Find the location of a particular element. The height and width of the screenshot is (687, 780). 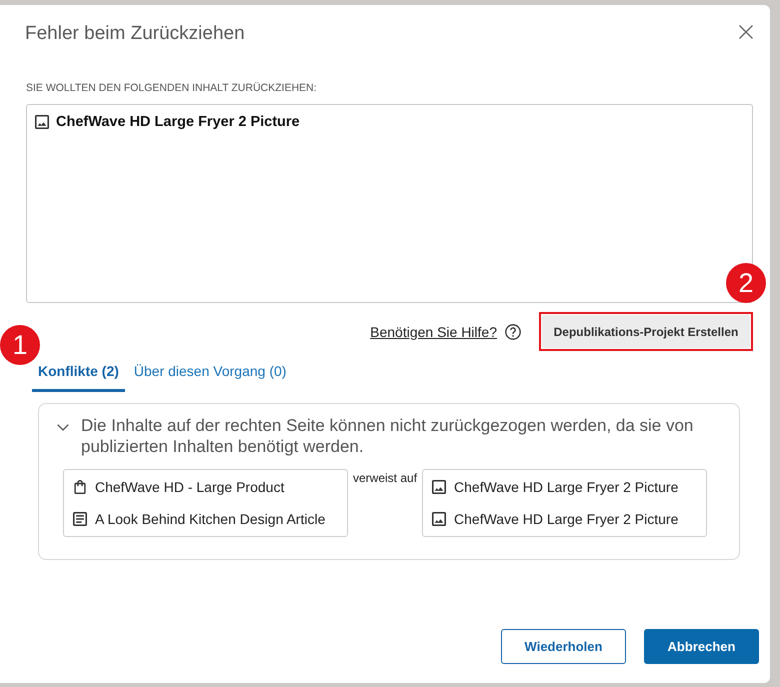

dialog-title: Fehler beim Zurückziehen is located at coordinates (135, 34).